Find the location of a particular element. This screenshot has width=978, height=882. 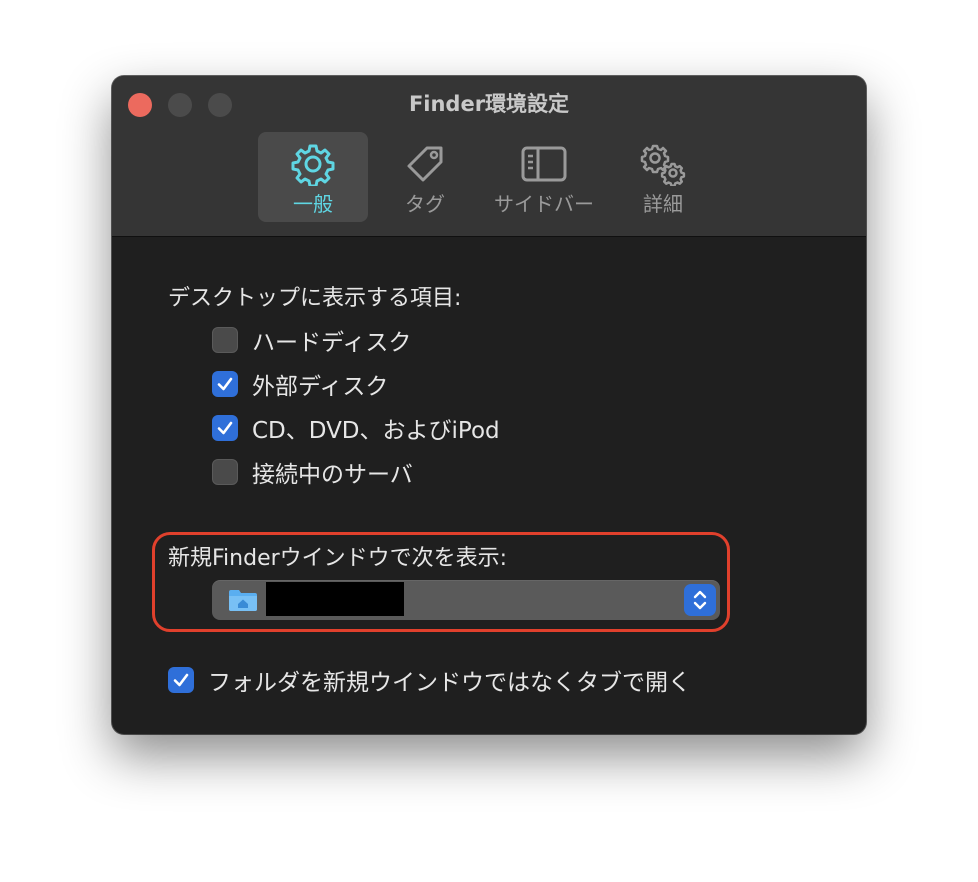

window-title: Finder環境設定 is located at coordinates (489, 104).